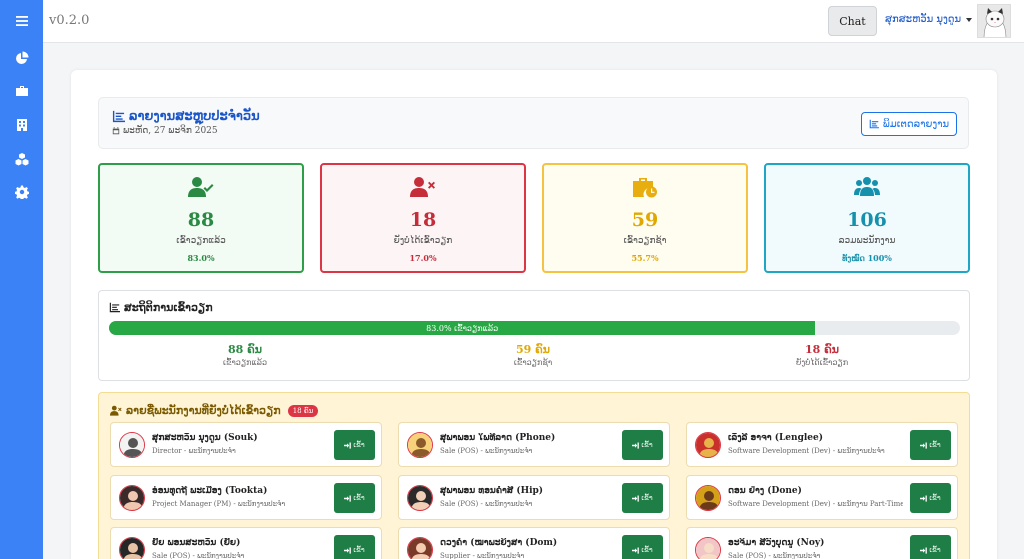 Image resolution: width=1024 pixels, height=559 pixels. What do you see at coordinates (161, 307) in the screenshot?
I see `attendance-stats-title: ສະຖິຕິການເຂົ້າວຽກ` at bounding box center [161, 307].